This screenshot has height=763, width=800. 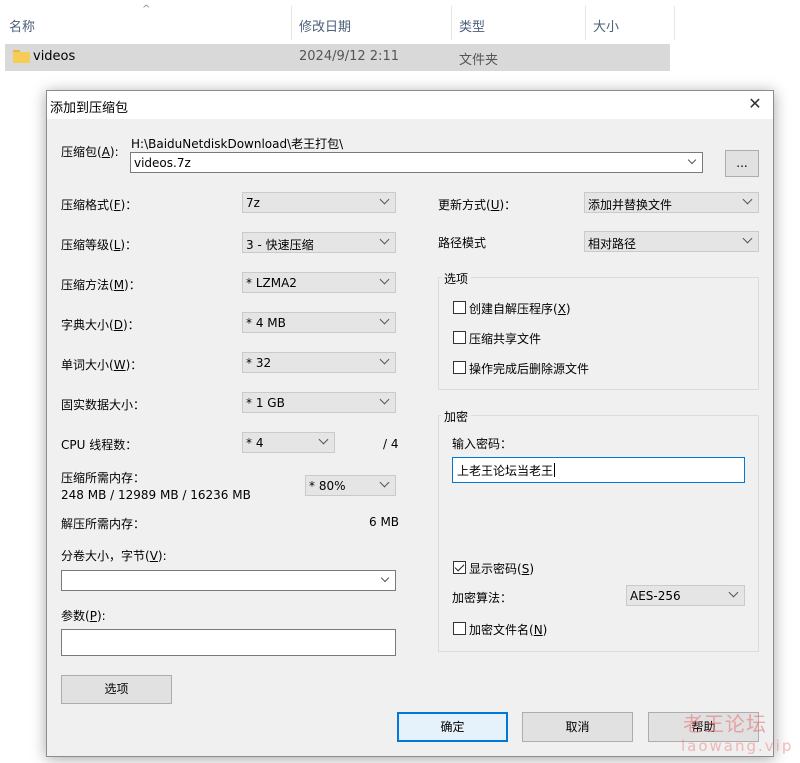 I want to click on encryption-method-label: 加密算法：, so click(x=482, y=598).